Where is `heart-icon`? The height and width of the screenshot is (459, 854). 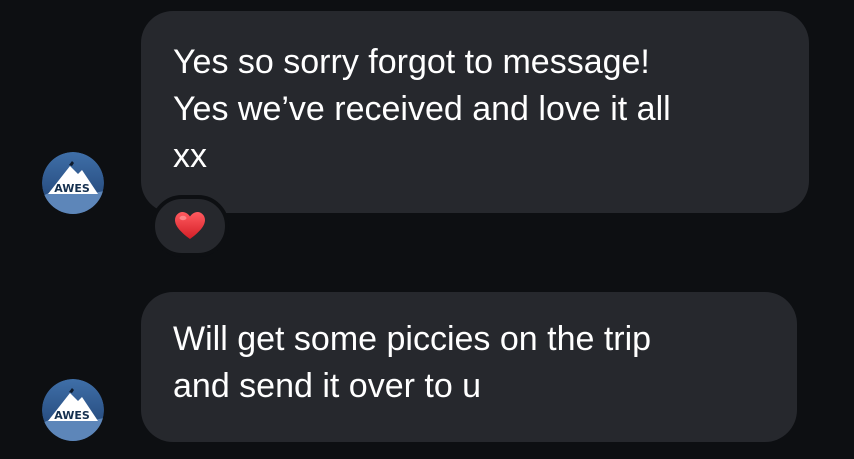
heart-icon is located at coordinates (190, 225).